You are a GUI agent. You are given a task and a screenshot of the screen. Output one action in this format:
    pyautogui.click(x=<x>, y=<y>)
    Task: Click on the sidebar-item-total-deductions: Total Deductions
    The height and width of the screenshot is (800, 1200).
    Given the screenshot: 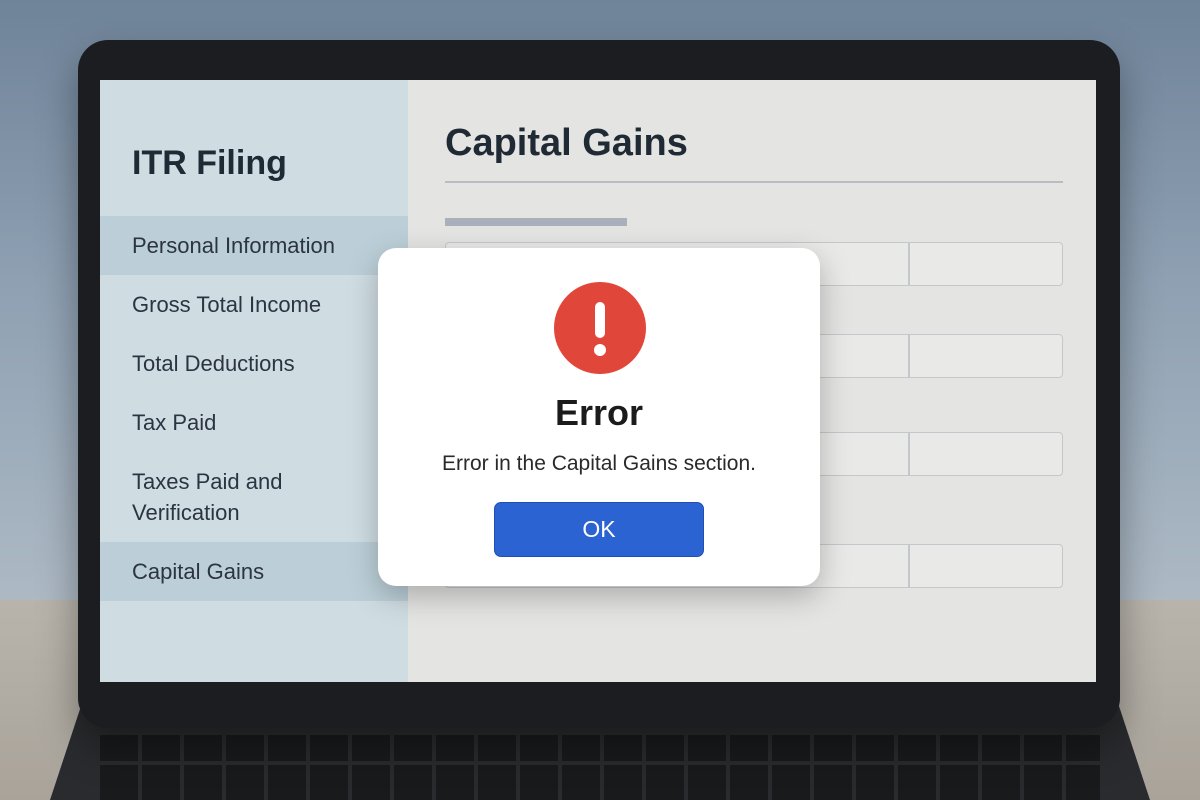 What is the action you would take?
    pyautogui.click(x=254, y=363)
    